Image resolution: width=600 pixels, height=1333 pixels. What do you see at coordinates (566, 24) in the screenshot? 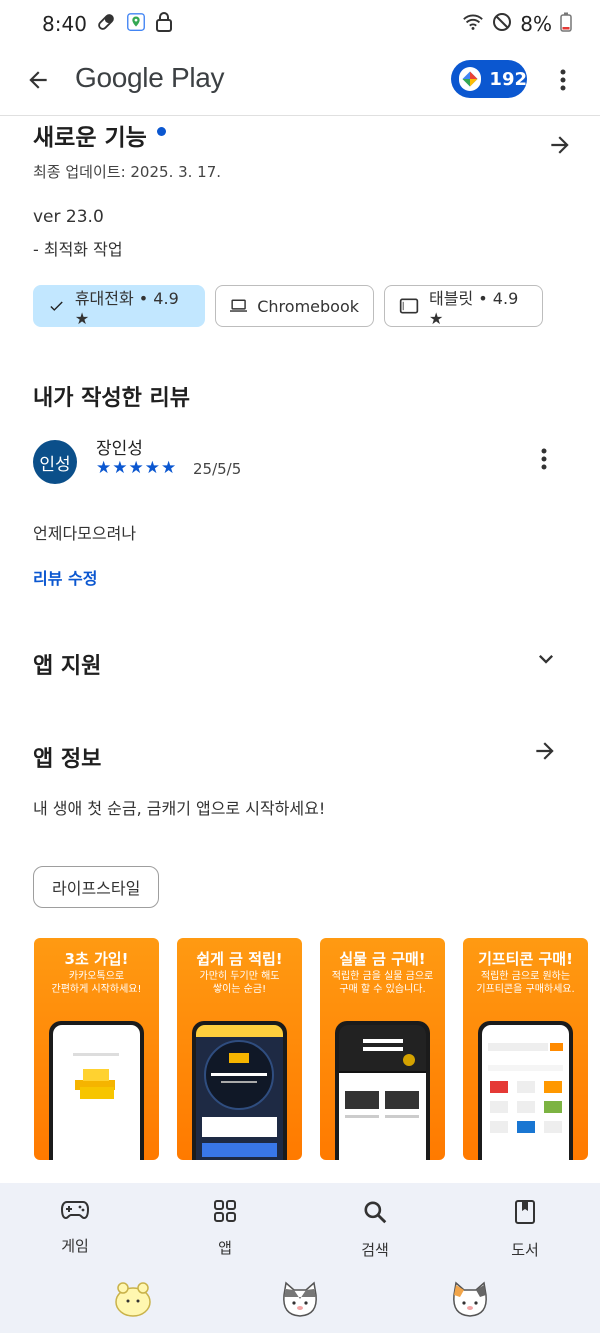
I see `battery-icon` at bounding box center [566, 24].